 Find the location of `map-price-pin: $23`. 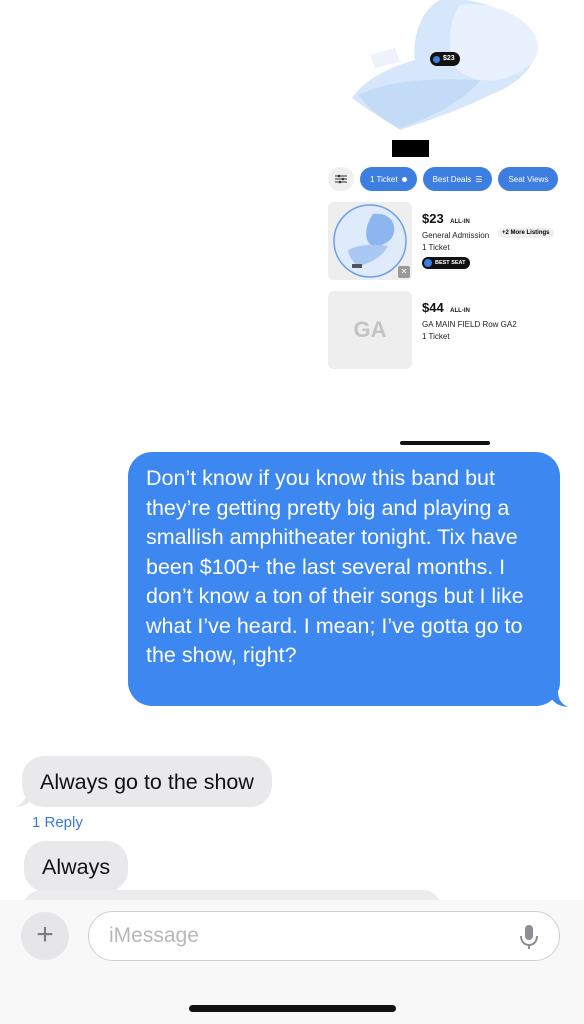

map-price-pin: $23 is located at coordinates (445, 59).